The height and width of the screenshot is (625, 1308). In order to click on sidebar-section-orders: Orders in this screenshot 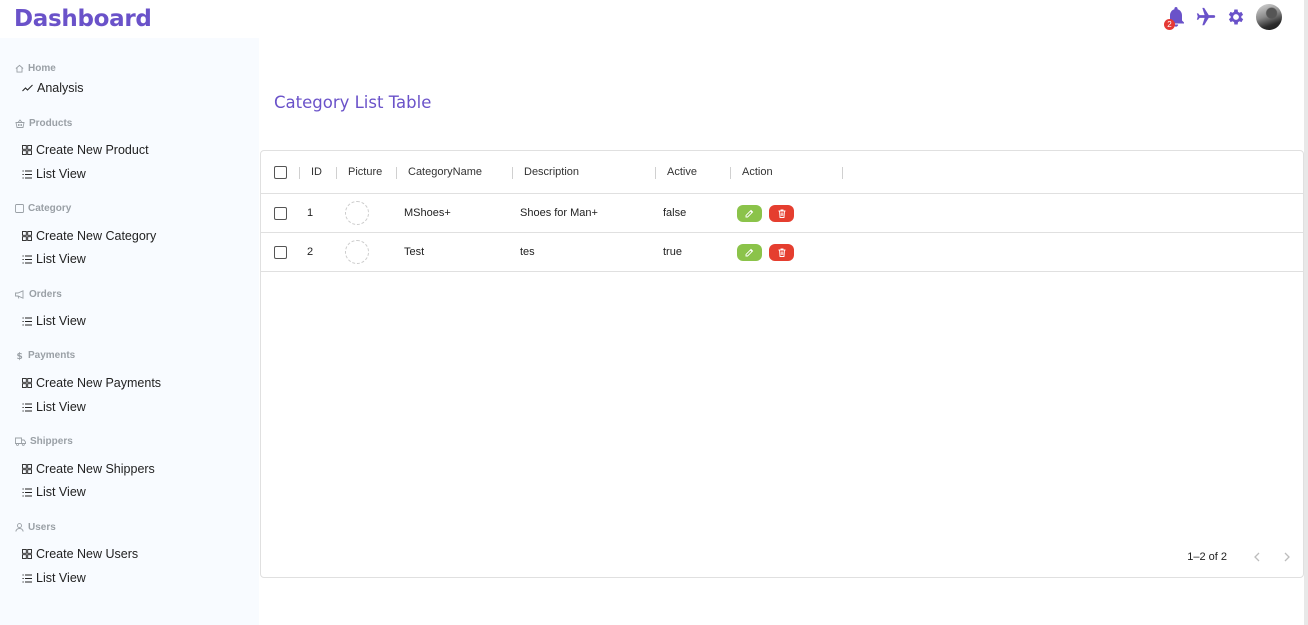, I will do `click(38, 294)`.